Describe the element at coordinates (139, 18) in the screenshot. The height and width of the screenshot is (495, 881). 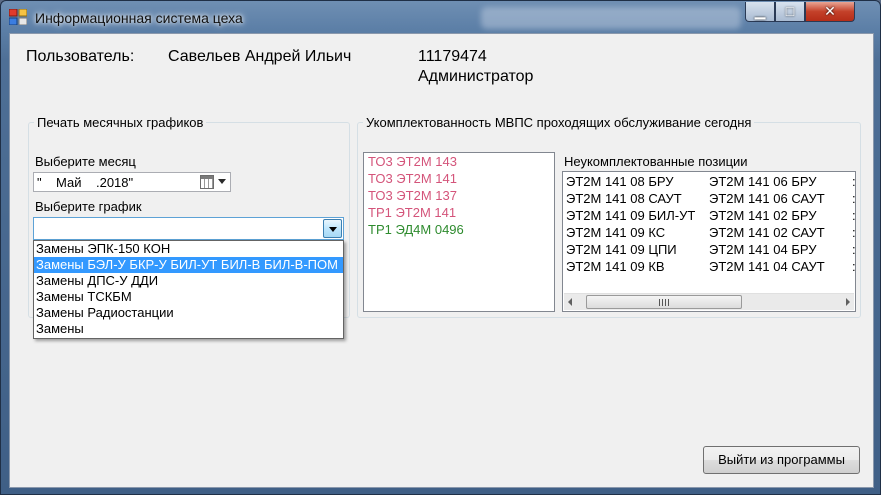
I see `window-title: Информационная система цеха` at that location.